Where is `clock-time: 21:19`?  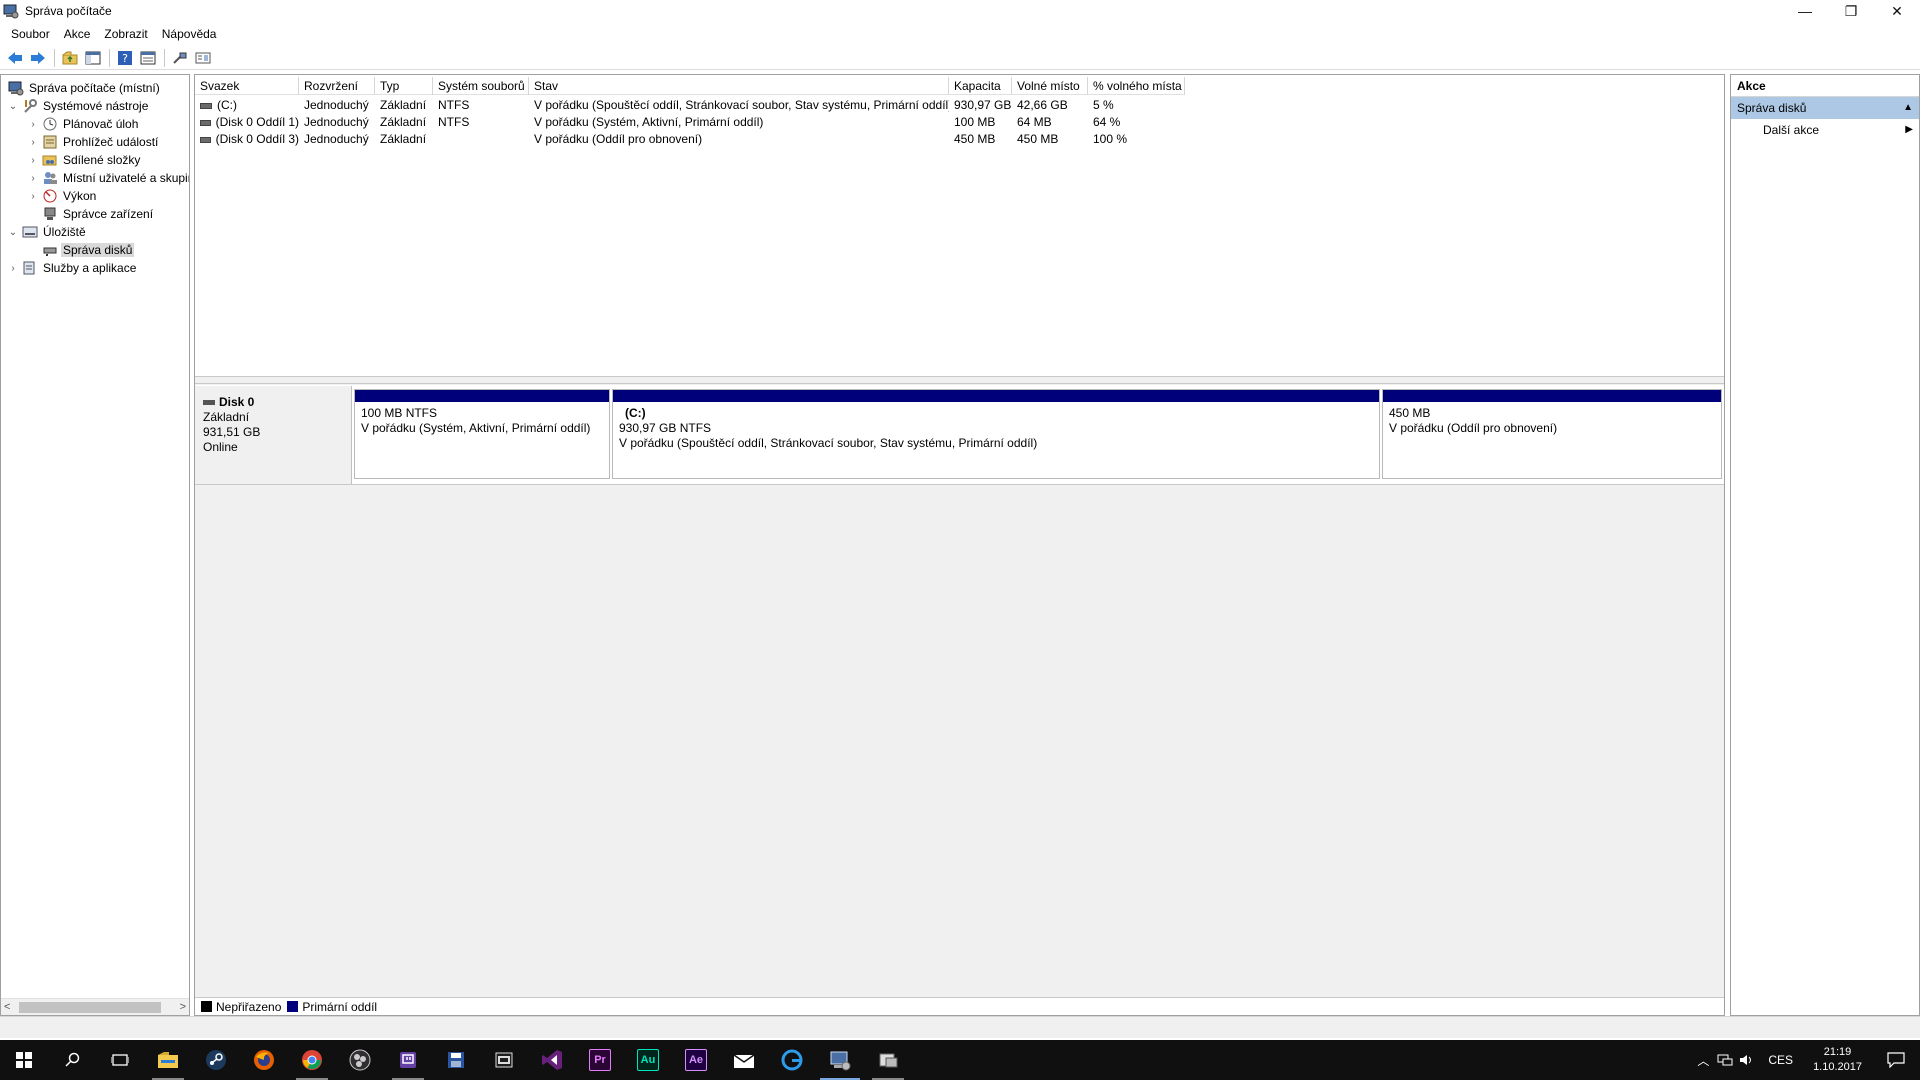
clock-time: 21:19 is located at coordinates (1837, 1052).